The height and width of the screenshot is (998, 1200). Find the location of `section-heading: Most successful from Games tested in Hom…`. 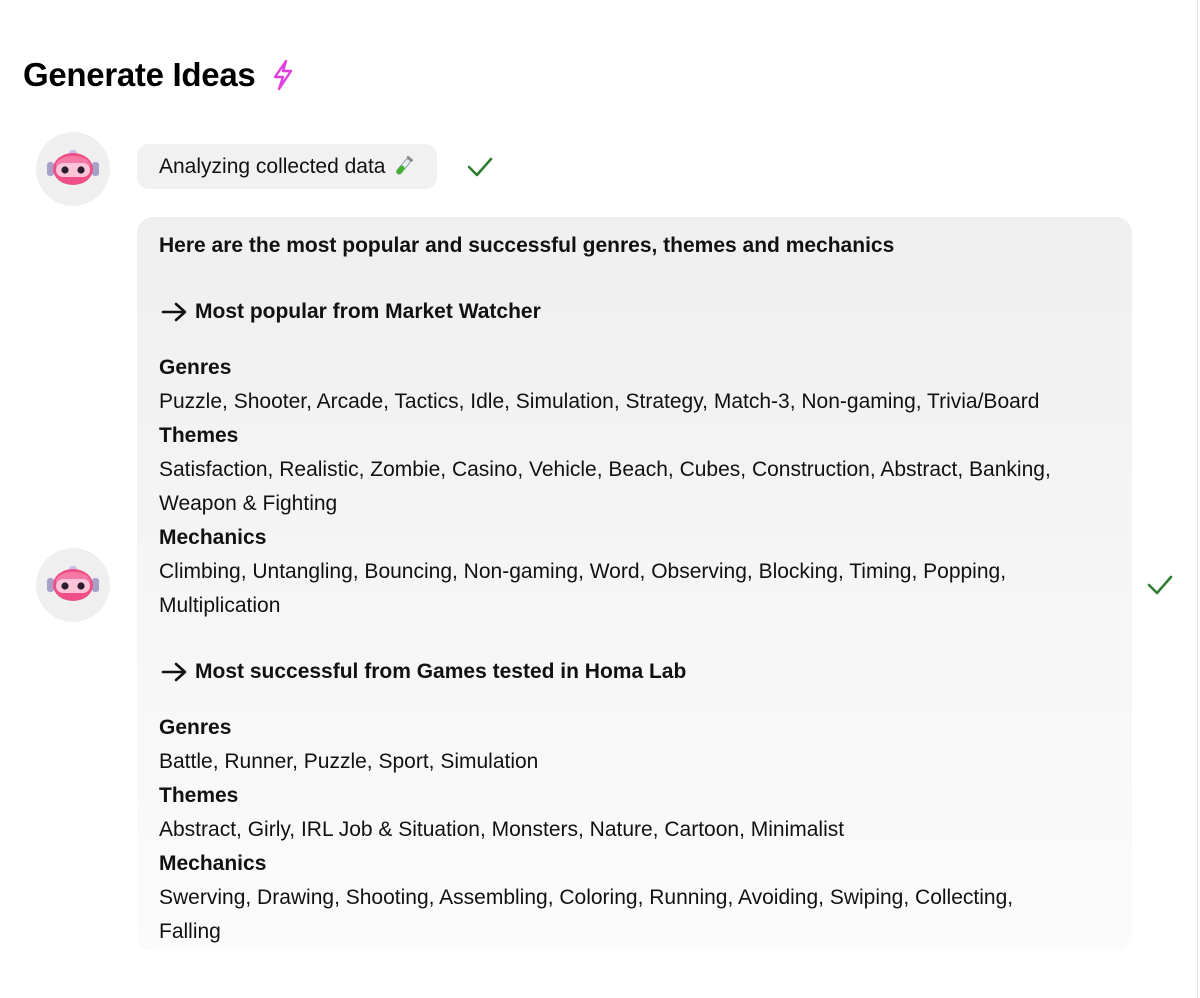

section-heading: Most successful from Games tested in Hom… is located at coordinates (634, 672).